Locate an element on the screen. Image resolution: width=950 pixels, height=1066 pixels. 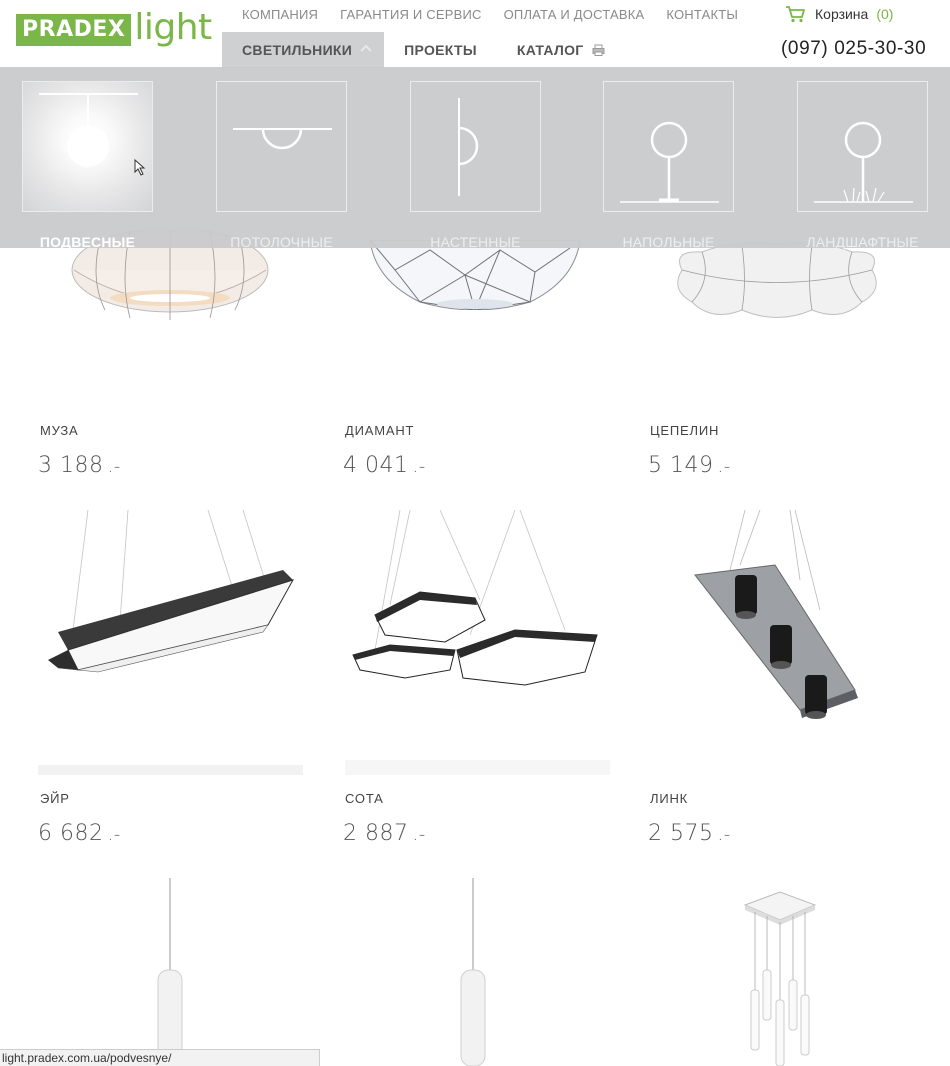
category-label: ЛАНДШАФТНЫЕ is located at coordinates (862, 242).